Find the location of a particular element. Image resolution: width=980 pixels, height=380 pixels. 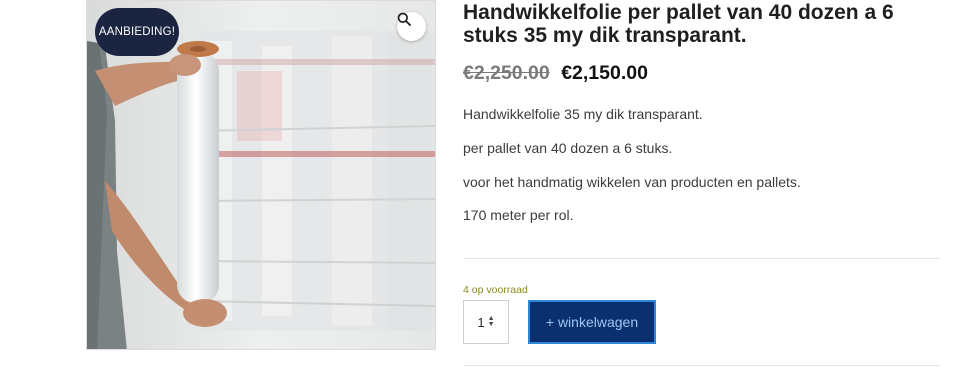

zoom-button is located at coordinates (411, 26).